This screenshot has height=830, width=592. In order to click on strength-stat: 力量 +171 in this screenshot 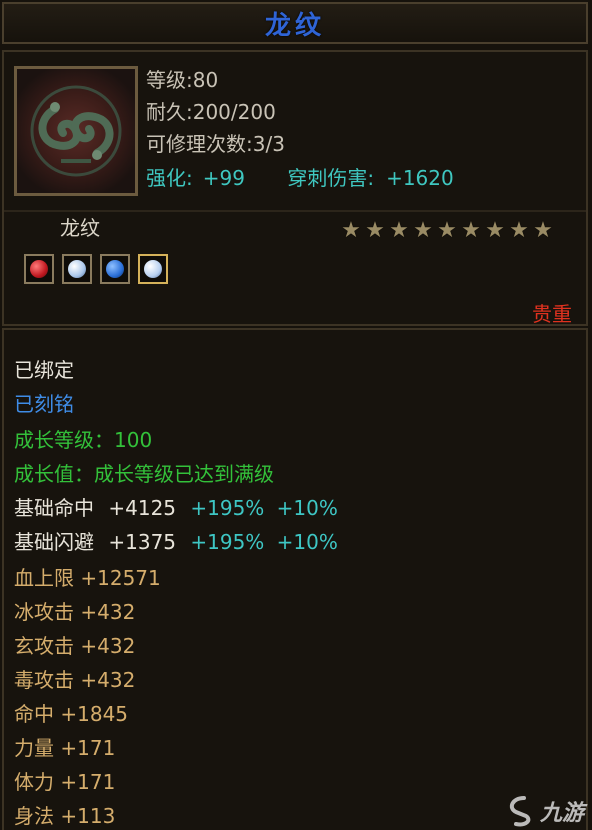, I will do `click(65, 748)`.